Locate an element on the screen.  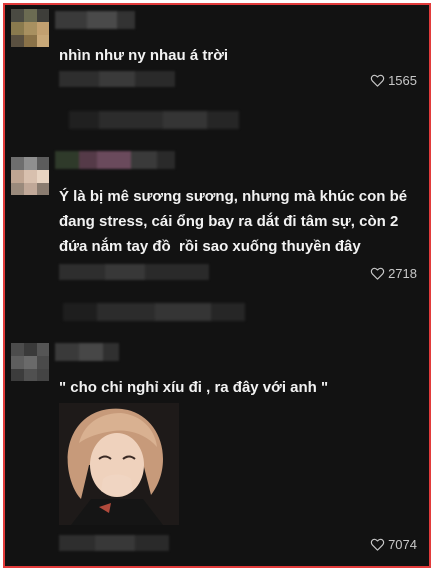
like-count: 1565 is located at coordinates (402, 80).